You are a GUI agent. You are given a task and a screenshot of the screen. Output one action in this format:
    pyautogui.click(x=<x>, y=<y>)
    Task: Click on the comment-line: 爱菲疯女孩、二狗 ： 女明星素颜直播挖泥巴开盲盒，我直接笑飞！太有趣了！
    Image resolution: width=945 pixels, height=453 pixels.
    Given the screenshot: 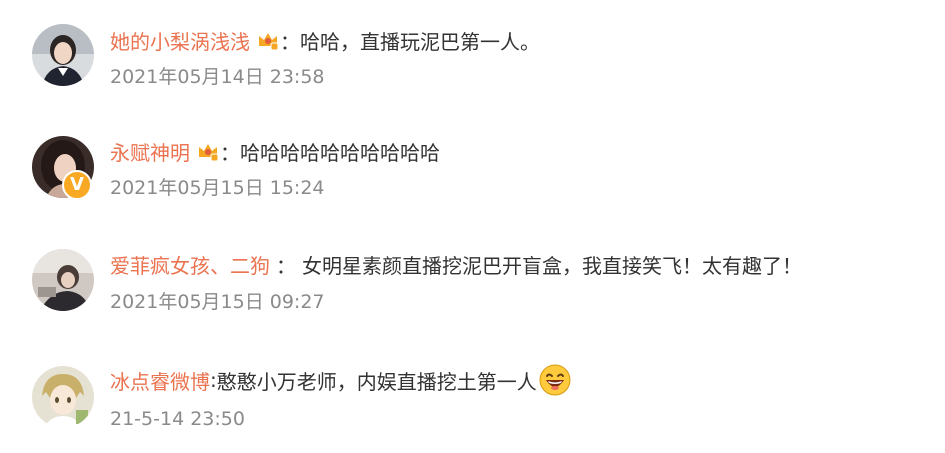 What is the action you would take?
    pyautogui.click(x=456, y=264)
    